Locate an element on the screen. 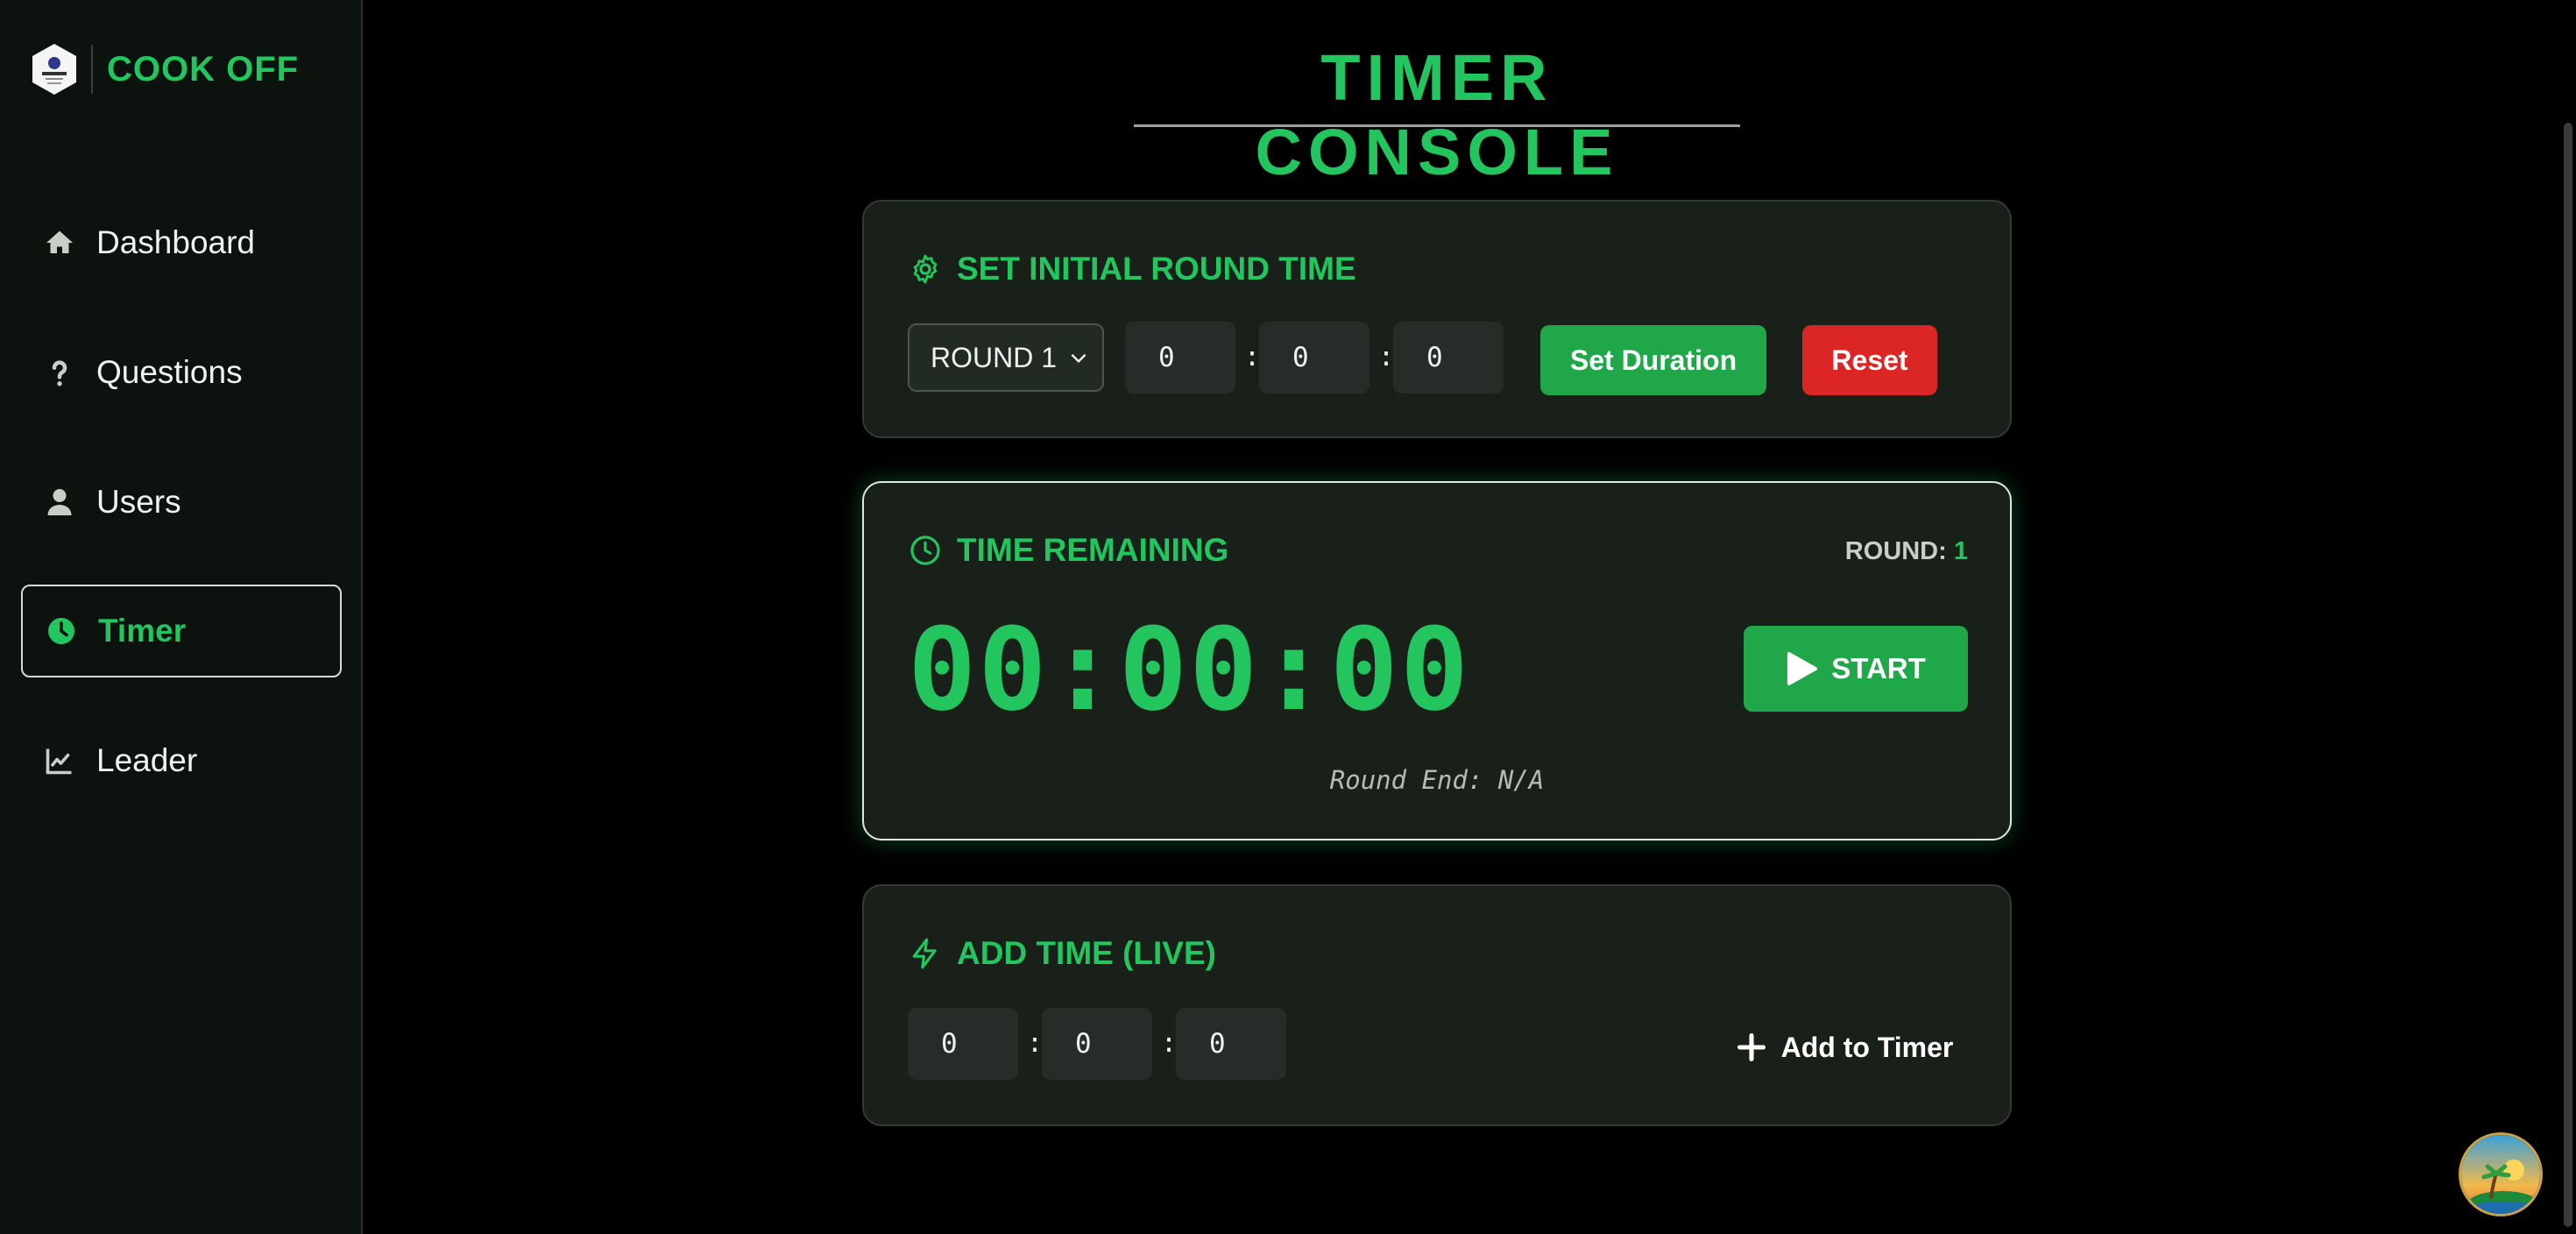 This screenshot has height=1234, width=2576. round-value: 1 is located at coordinates (1960, 551).